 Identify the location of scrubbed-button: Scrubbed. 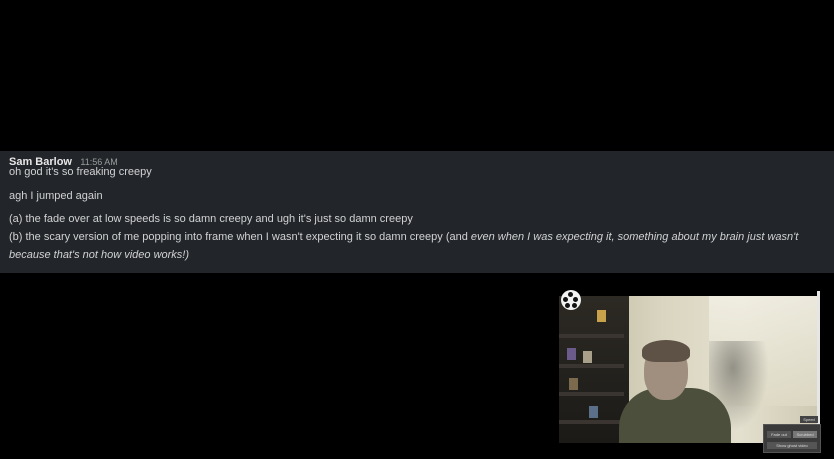
(805, 434).